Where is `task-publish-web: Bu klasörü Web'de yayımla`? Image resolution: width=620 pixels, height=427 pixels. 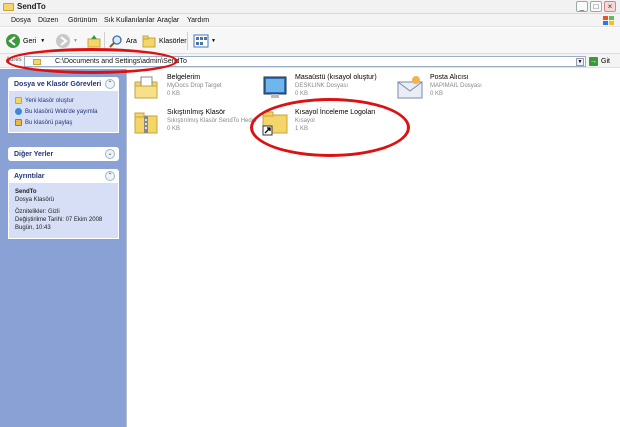 task-publish-web: Bu klasörü Web'de yayımla is located at coordinates (63, 111).